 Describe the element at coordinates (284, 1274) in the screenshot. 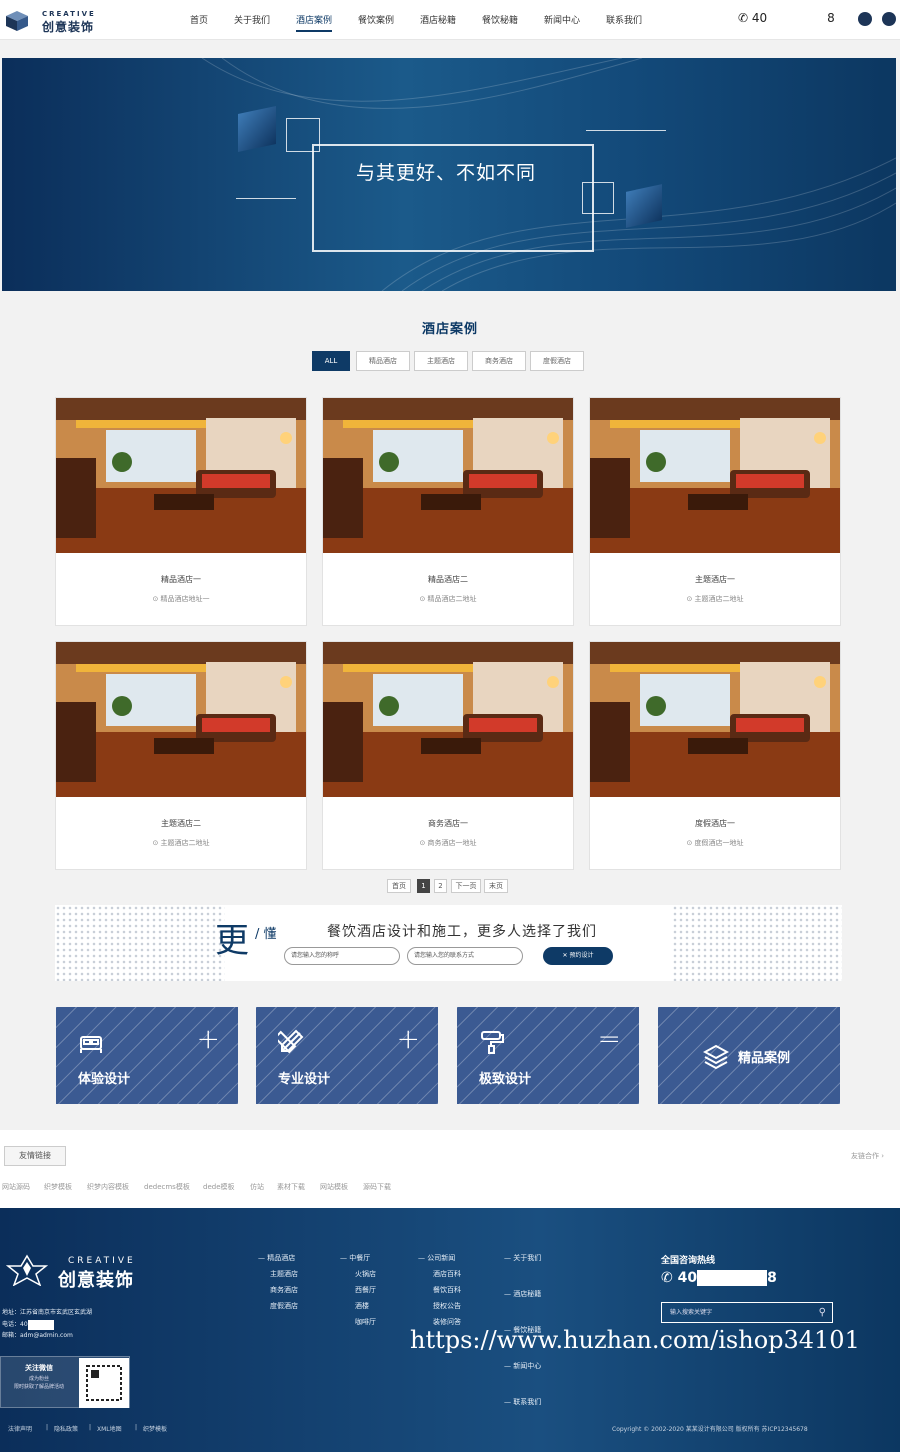

I see `footer-link: 主题酒店` at that location.